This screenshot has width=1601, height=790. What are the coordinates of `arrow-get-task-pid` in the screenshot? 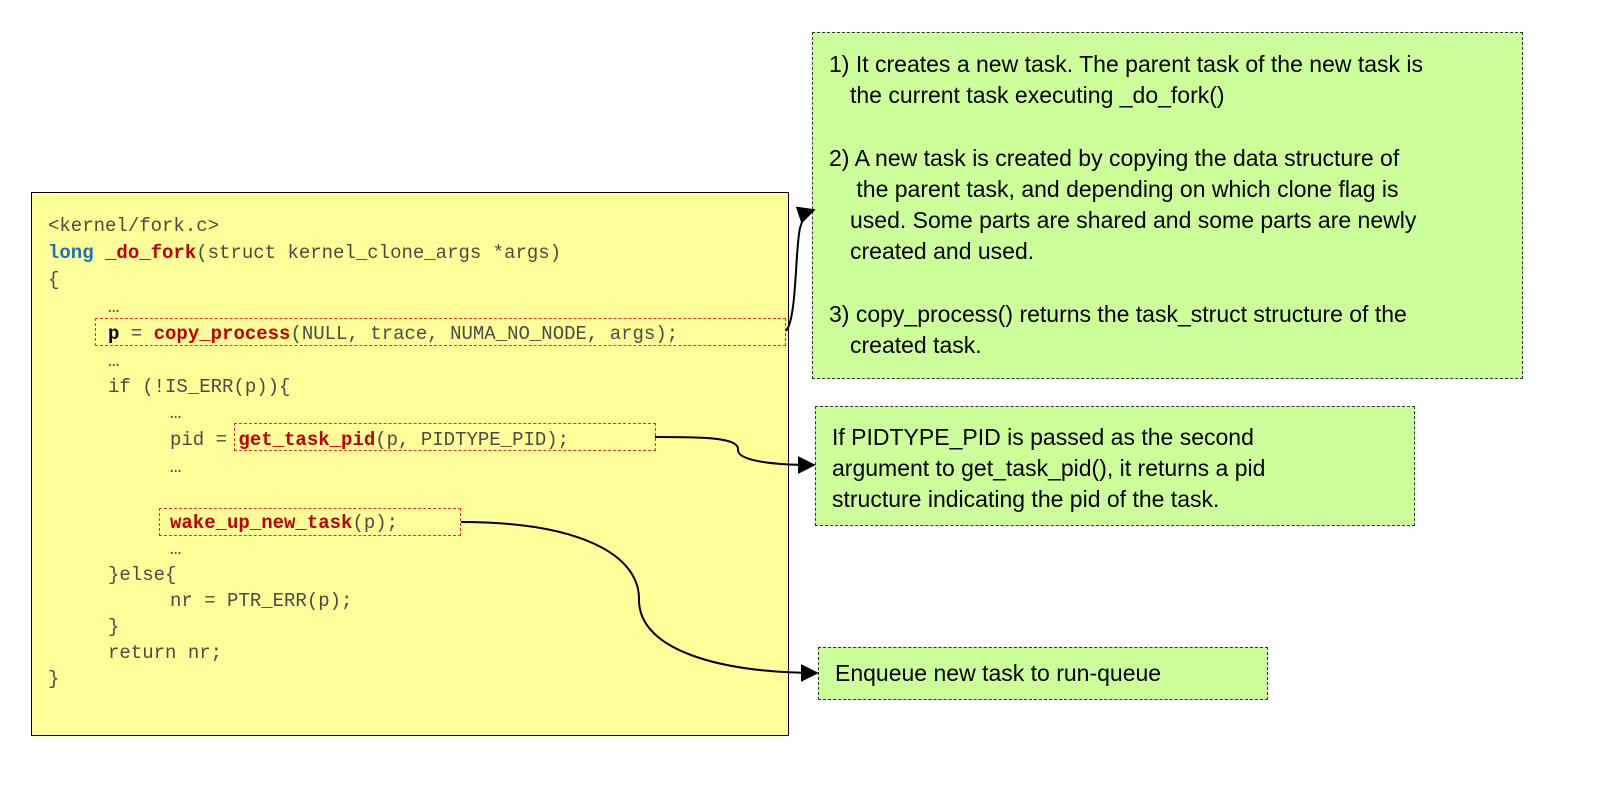 It's located at (735, 455).